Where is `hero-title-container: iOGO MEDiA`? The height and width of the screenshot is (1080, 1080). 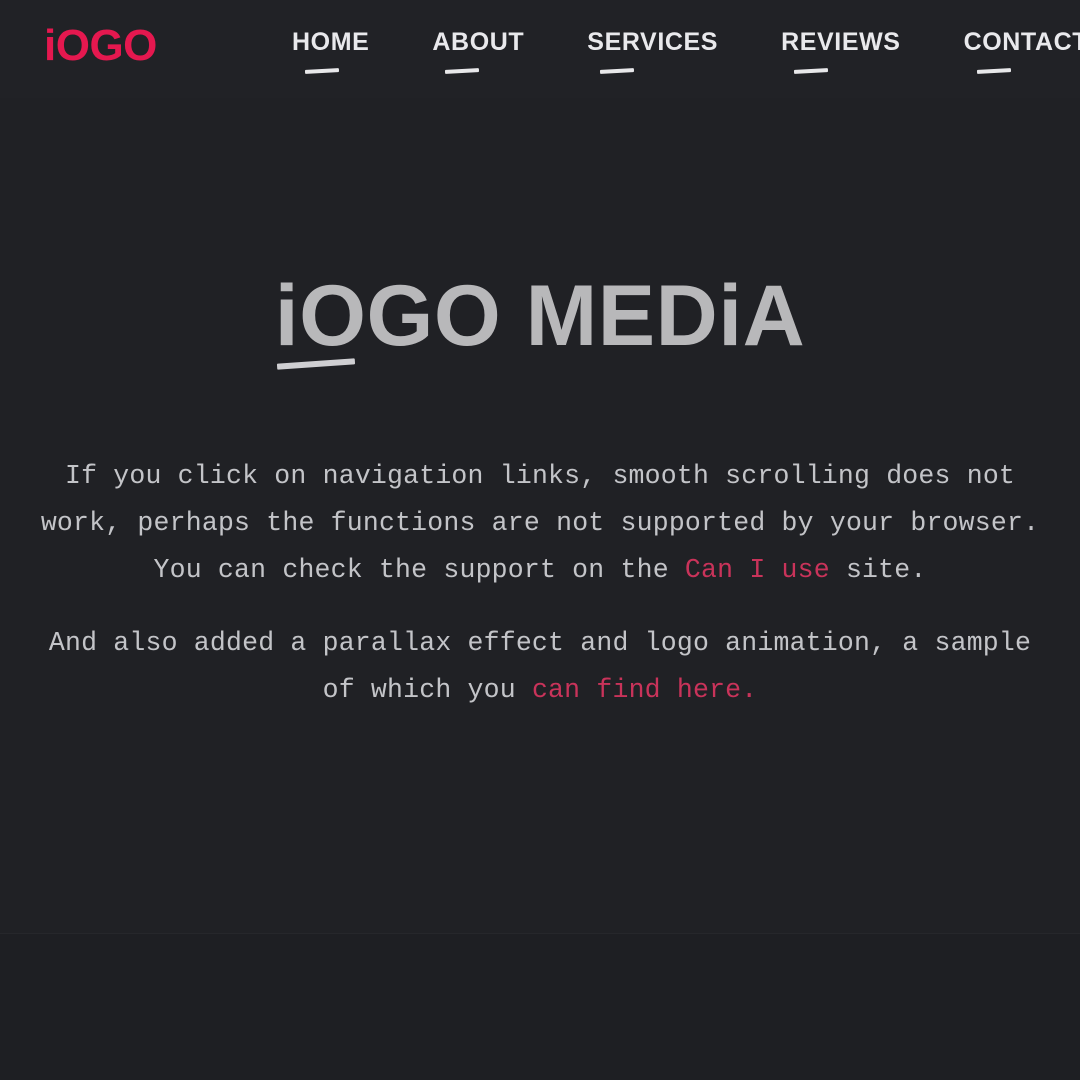
hero-title-container: iOGO MEDiA is located at coordinates (540, 321).